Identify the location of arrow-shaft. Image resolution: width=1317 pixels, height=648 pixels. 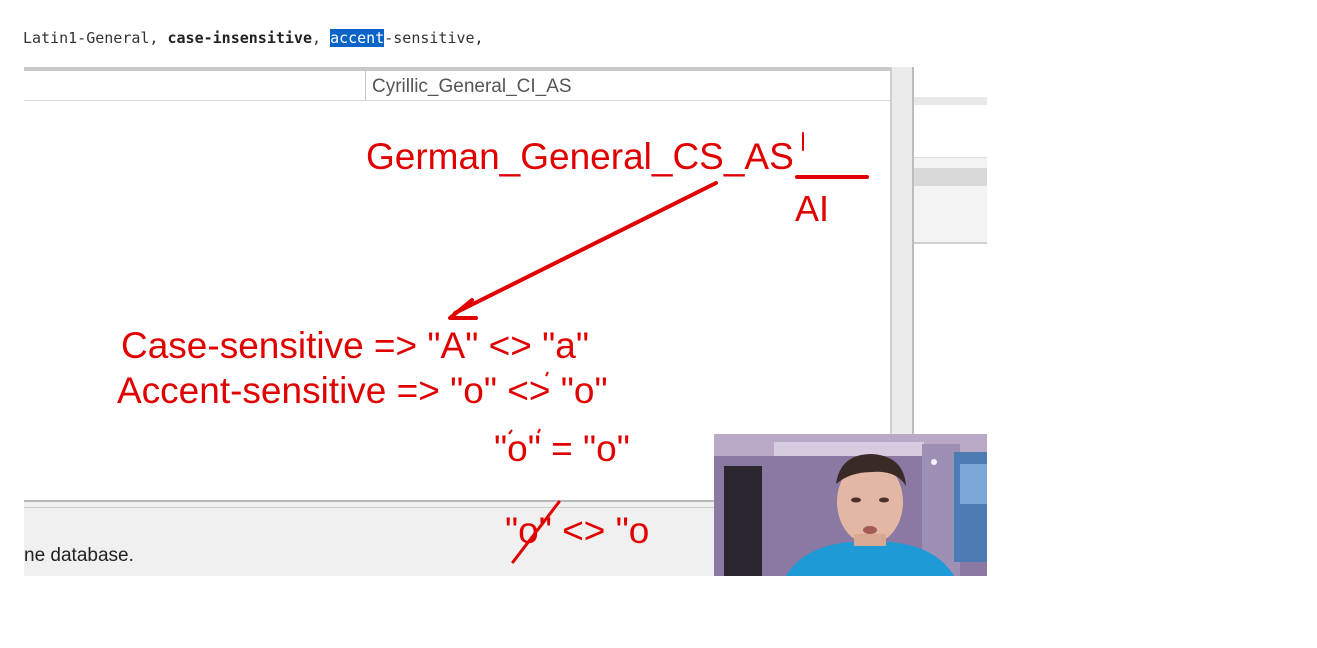
(585, 248).